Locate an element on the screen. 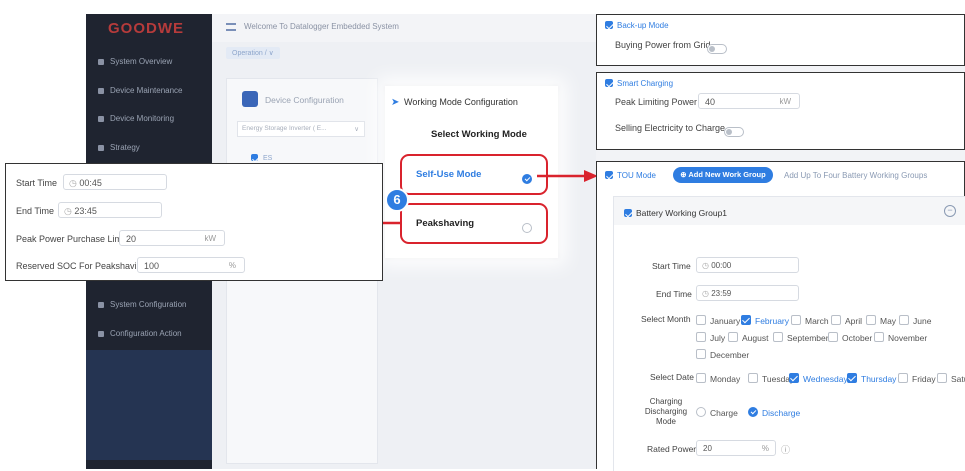  tou-mode-checkbox is located at coordinates (609, 175).